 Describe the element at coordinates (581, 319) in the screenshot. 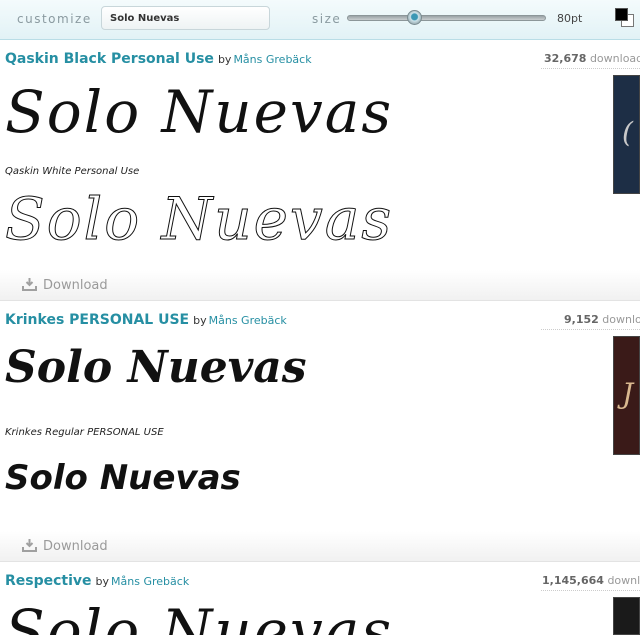

I see `download-count-number: 9,152` at that location.